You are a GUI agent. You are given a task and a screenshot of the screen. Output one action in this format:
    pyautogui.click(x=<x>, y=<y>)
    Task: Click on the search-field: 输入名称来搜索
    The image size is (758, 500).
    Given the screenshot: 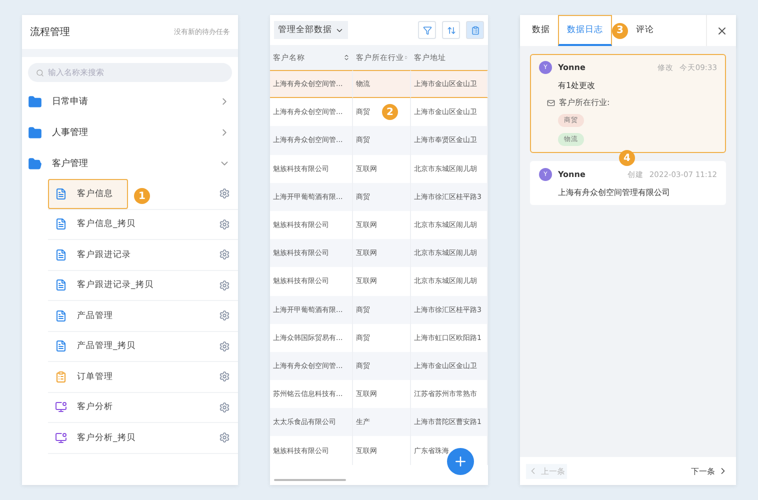 What is the action you would take?
    pyautogui.click(x=130, y=72)
    